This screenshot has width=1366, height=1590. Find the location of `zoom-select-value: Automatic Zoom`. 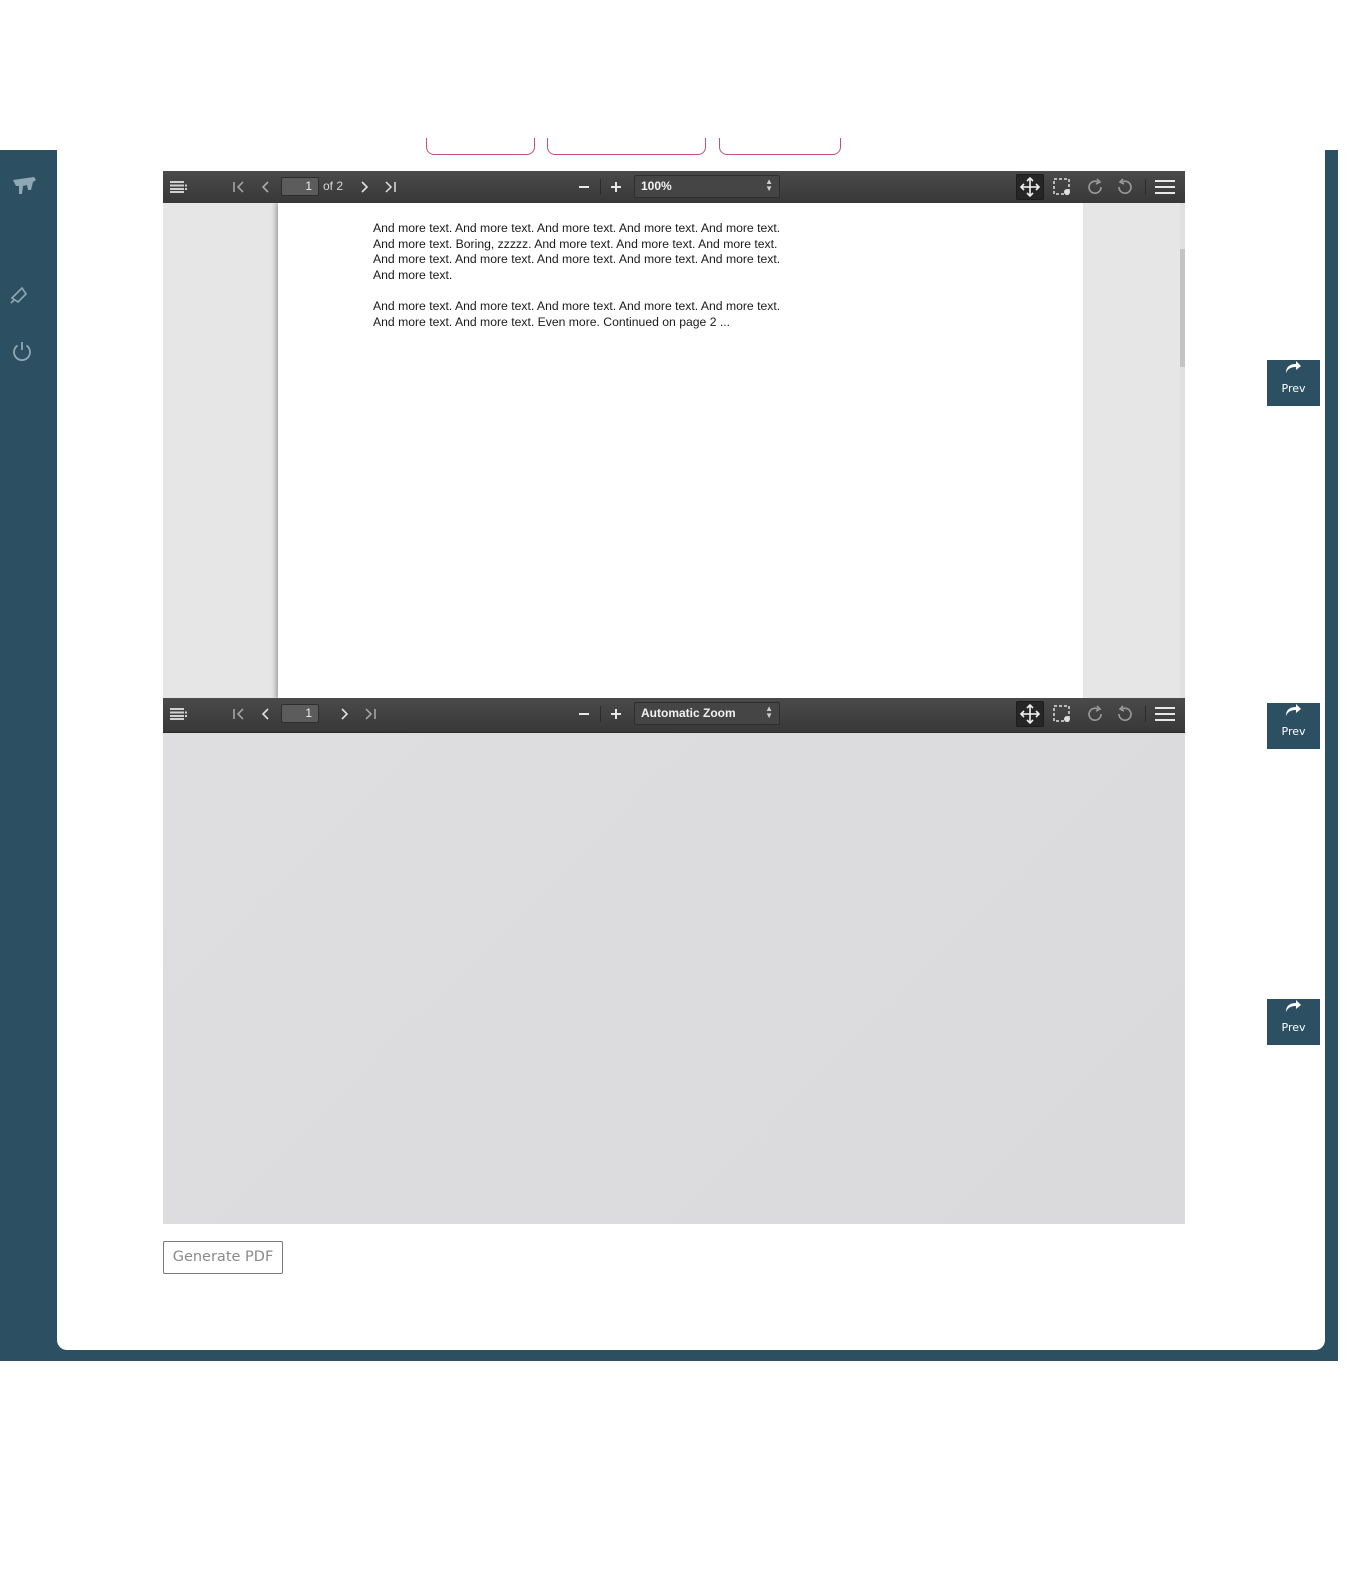

zoom-select-value: Automatic Zoom is located at coordinates (688, 713).